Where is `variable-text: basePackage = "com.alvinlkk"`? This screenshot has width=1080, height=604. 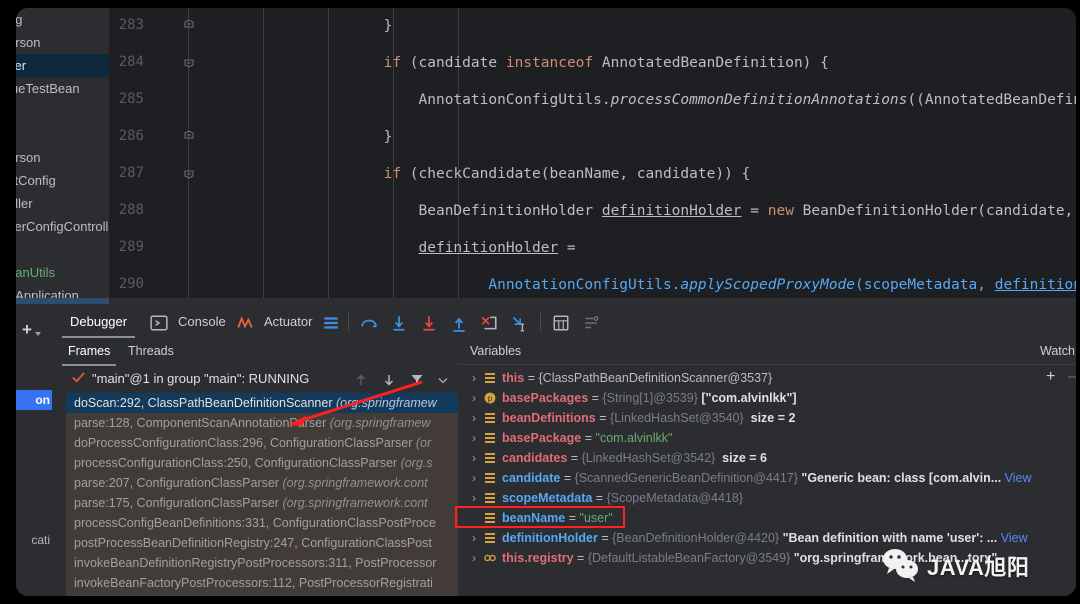 variable-text: basePackage = "com.alvinlkk" is located at coordinates (587, 438).